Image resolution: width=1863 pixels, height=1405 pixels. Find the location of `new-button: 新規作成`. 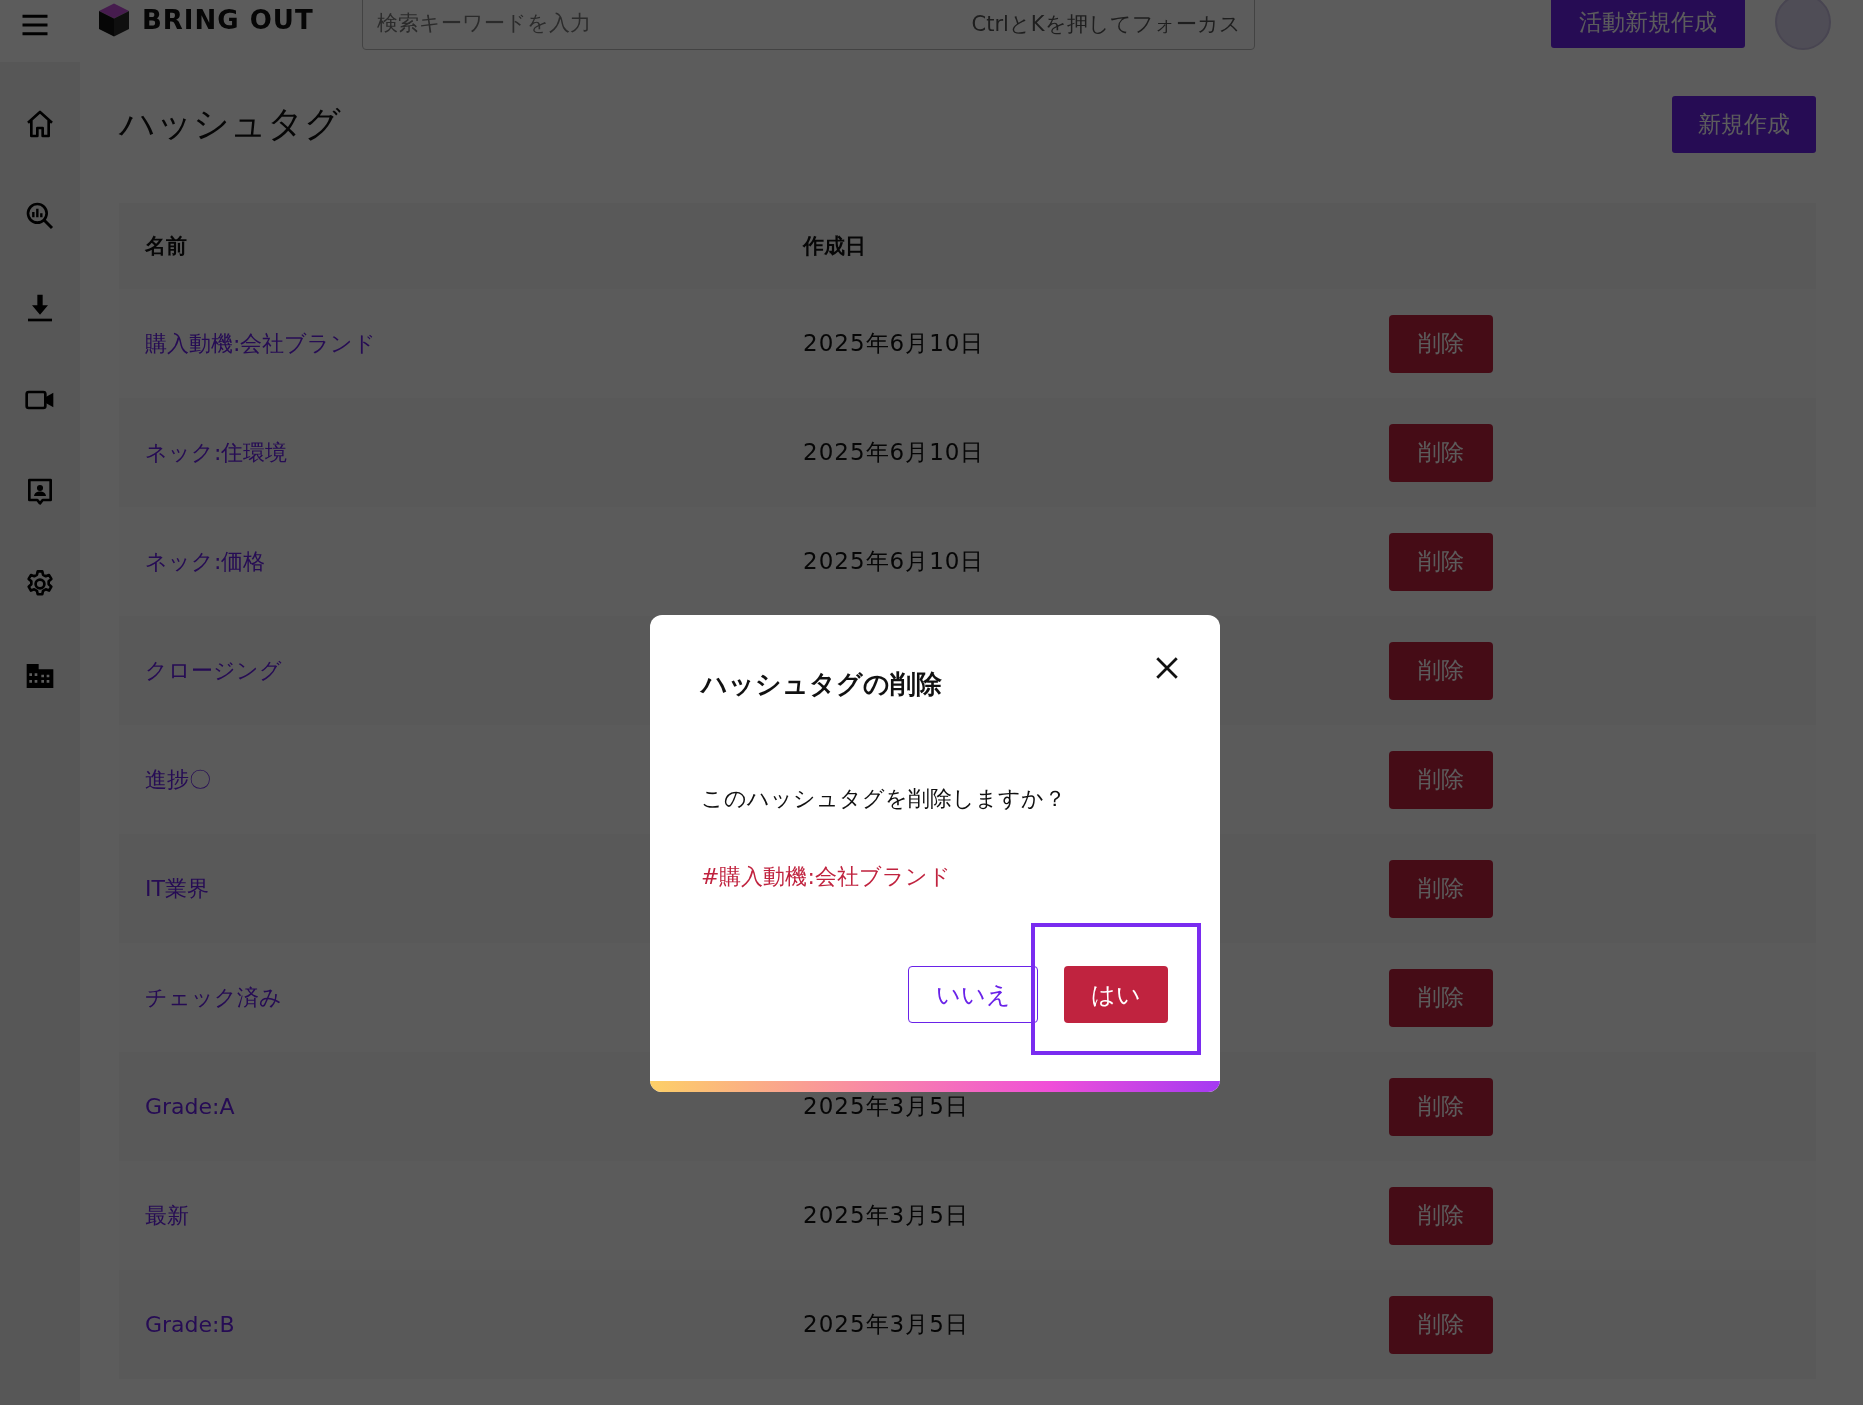

new-button: 新規作成 is located at coordinates (1744, 124).